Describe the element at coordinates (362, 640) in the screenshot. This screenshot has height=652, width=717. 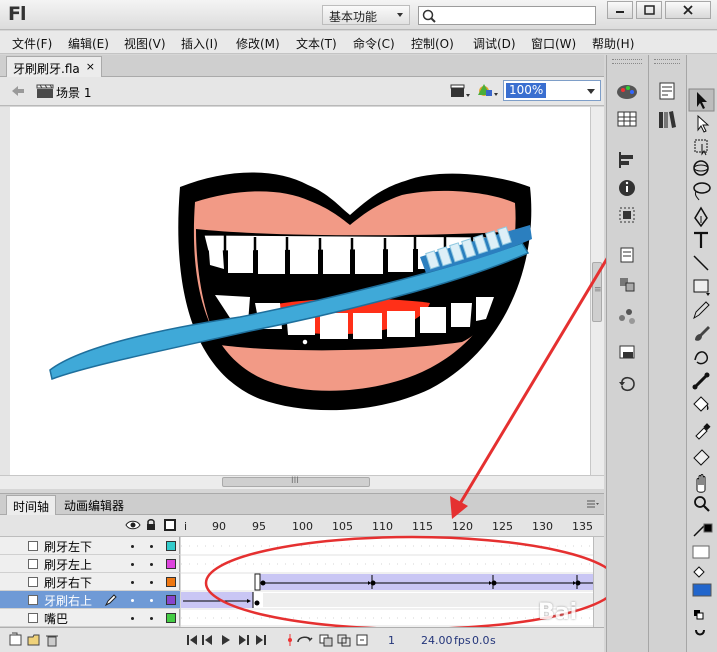
I see `edit-multiple-frames-icon` at that location.